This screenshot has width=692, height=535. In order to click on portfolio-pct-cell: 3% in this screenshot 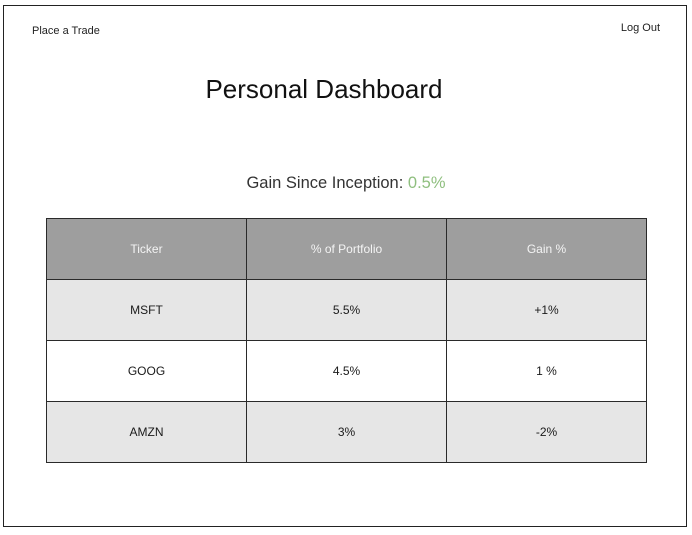, I will do `click(346, 432)`.